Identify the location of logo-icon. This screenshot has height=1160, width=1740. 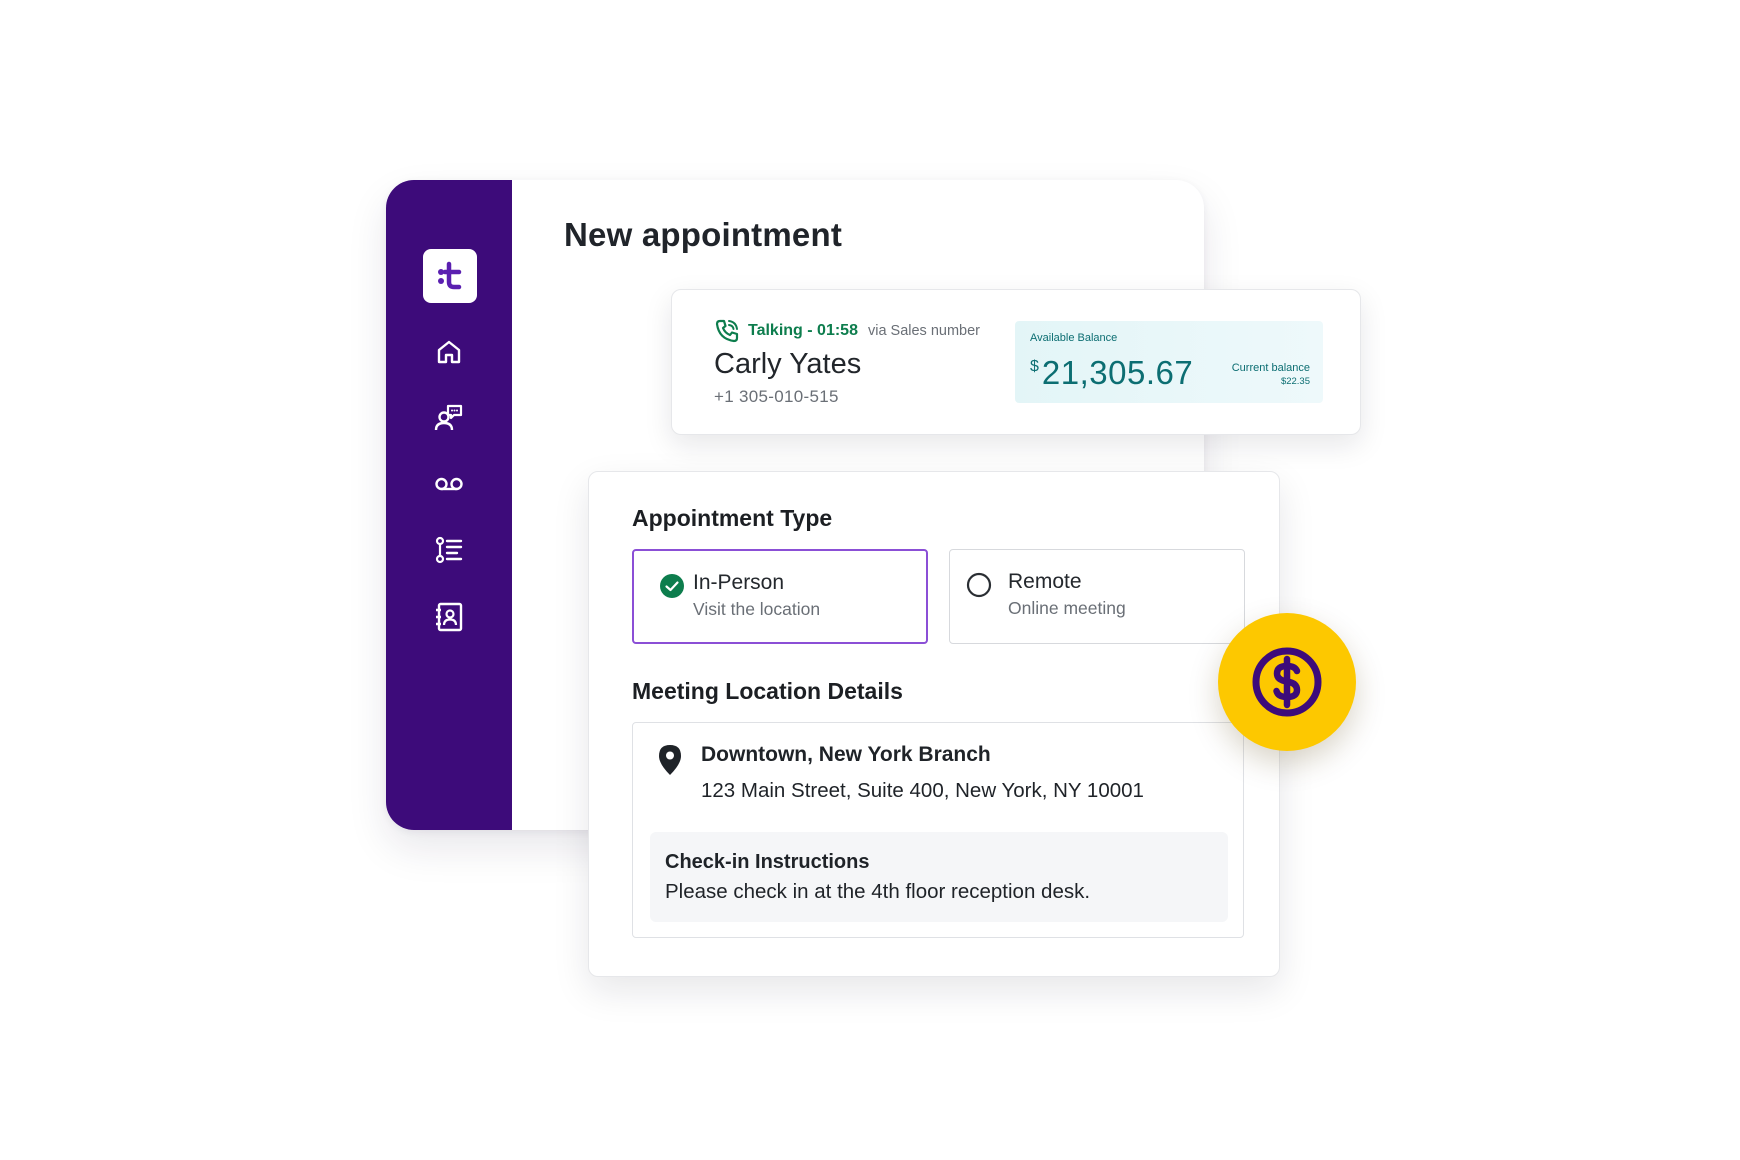
(450, 275).